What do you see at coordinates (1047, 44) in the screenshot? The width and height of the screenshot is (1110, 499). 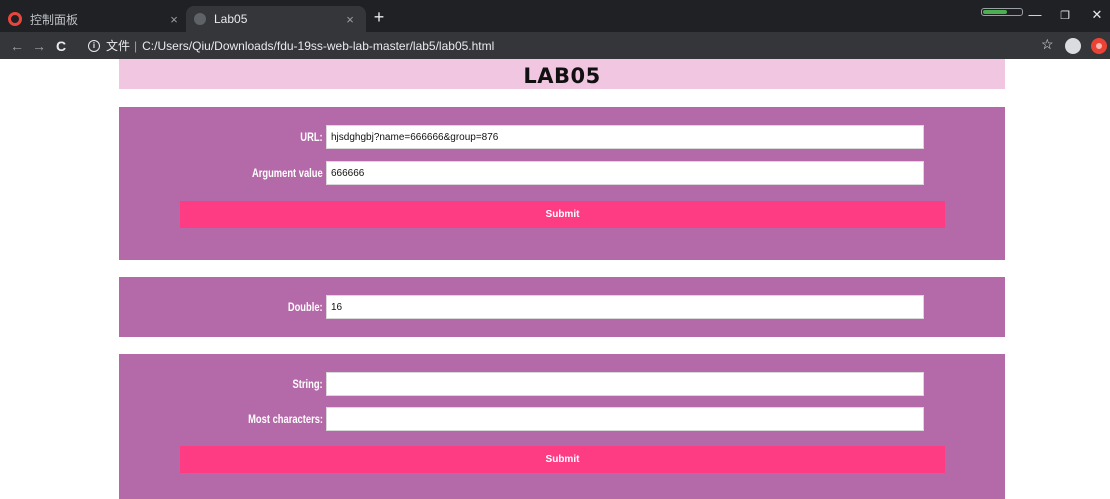 I see `bookmark-star-icon: ☆` at bounding box center [1047, 44].